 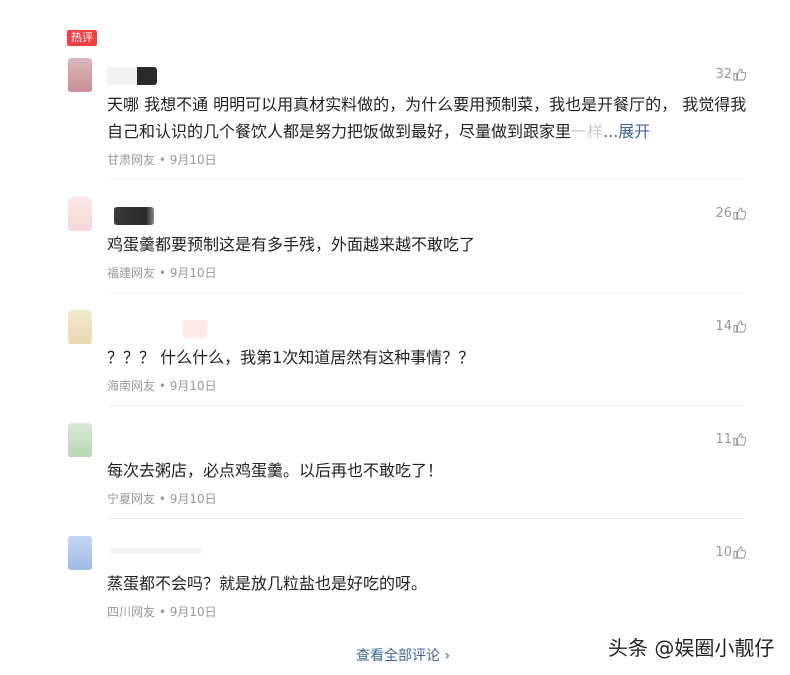 I want to click on watermark: 头条 @娱圈小靓仔, so click(x=691, y=648).